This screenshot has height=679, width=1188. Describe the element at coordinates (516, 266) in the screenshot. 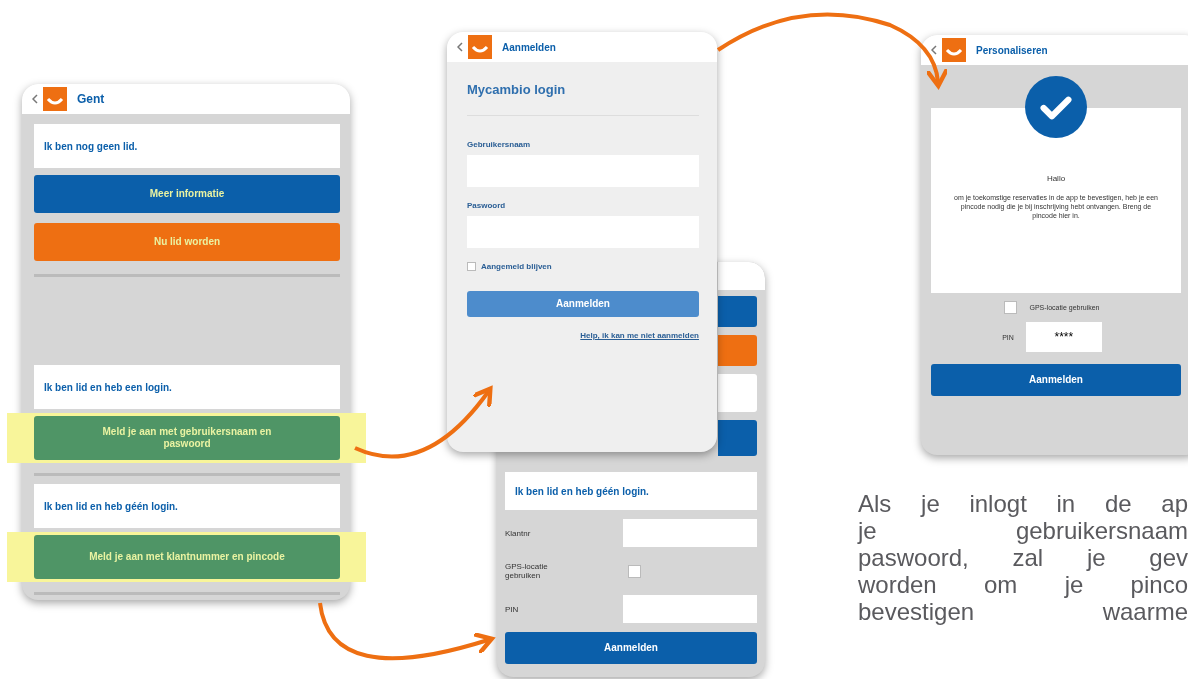

I see `checkbox-label: Aangemeld blijven` at that location.